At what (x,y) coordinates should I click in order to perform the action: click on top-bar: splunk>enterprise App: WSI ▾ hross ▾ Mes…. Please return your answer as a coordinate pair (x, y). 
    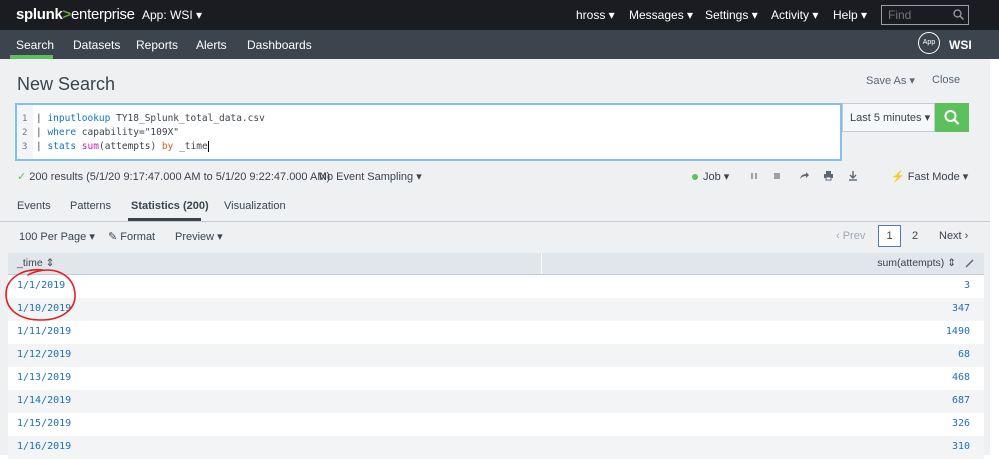
    Looking at the image, I should click on (499, 15).